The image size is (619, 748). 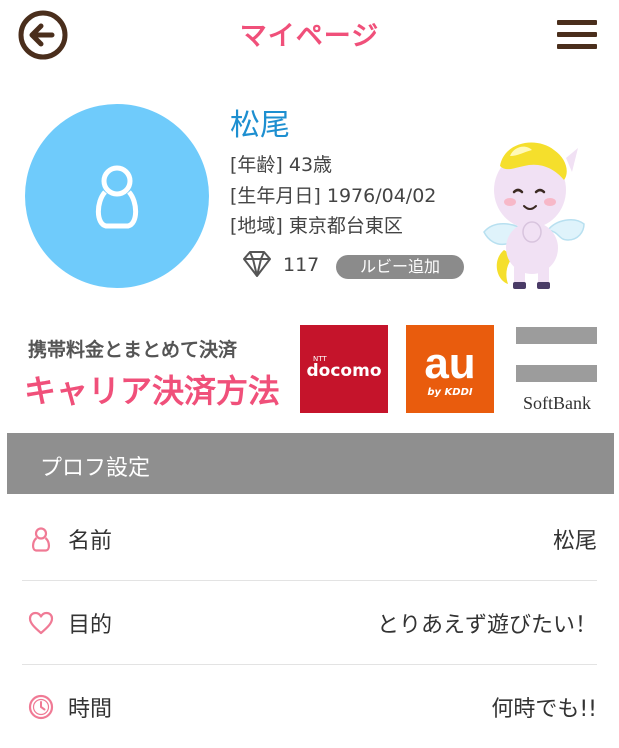 I want to click on header-bar: マイページ, so click(x=309, y=35).